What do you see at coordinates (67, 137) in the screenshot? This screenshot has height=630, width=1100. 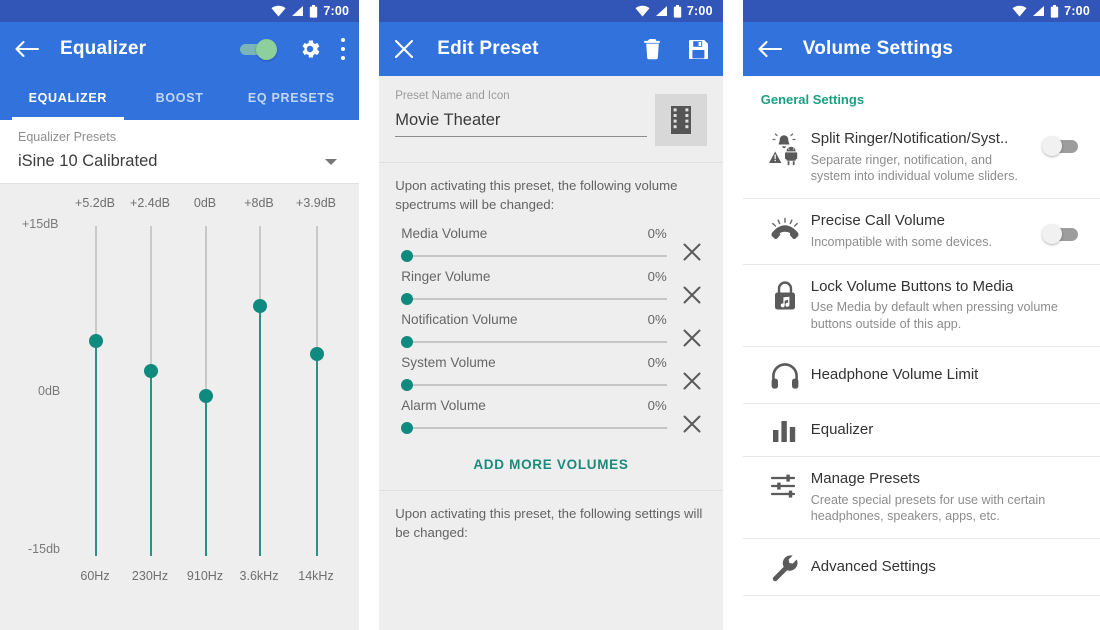 I see `preset-selector-label: Equalizer Presets` at bounding box center [67, 137].